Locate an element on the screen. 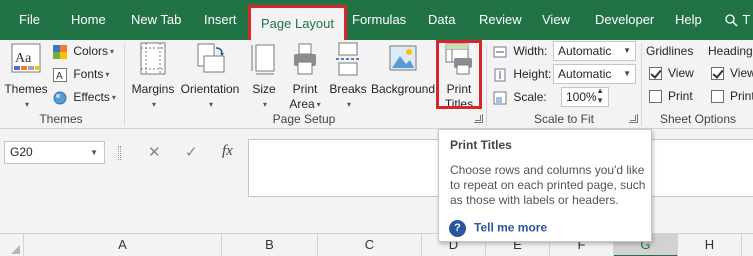 This screenshot has height=256, width=753. page-setup-launcher-icon is located at coordinates (478, 118).